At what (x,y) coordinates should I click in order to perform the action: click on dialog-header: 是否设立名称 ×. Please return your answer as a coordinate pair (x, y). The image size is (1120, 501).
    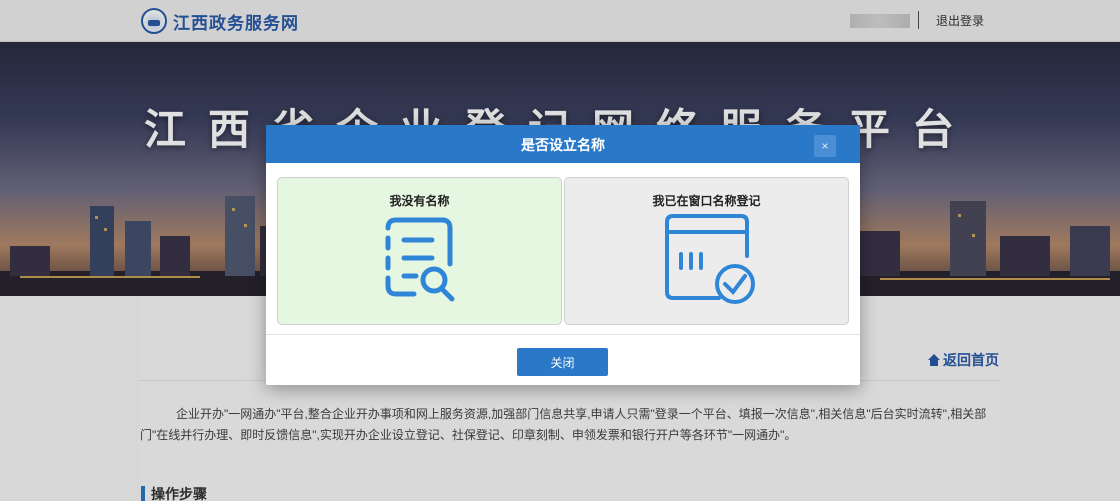
    Looking at the image, I should click on (563, 144).